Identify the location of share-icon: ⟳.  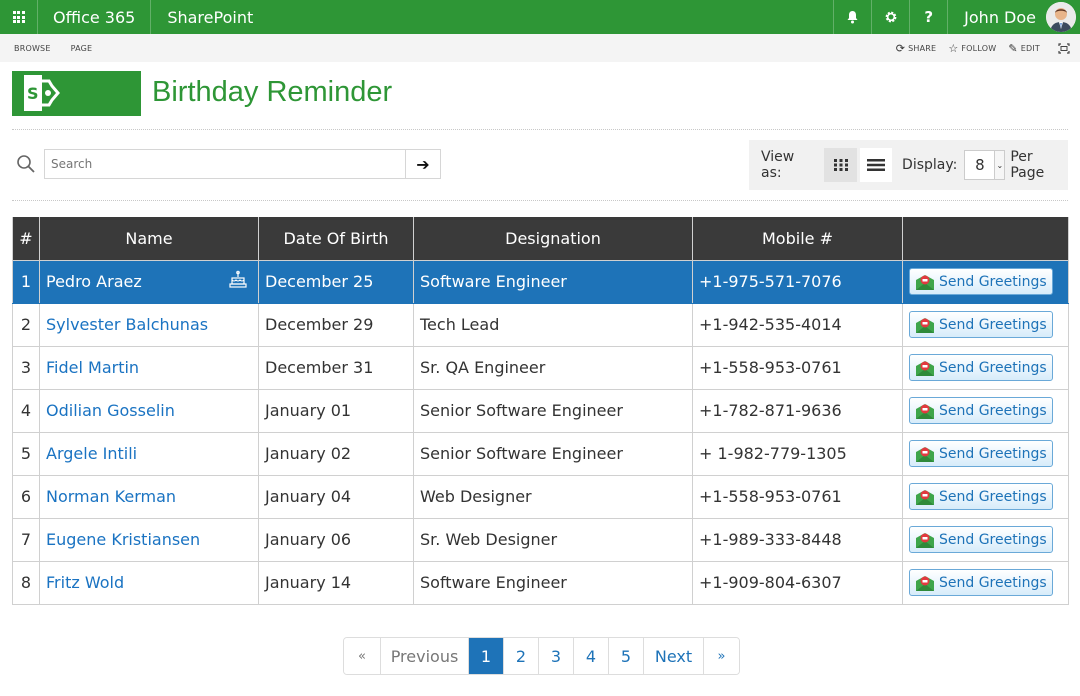
(900, 48).